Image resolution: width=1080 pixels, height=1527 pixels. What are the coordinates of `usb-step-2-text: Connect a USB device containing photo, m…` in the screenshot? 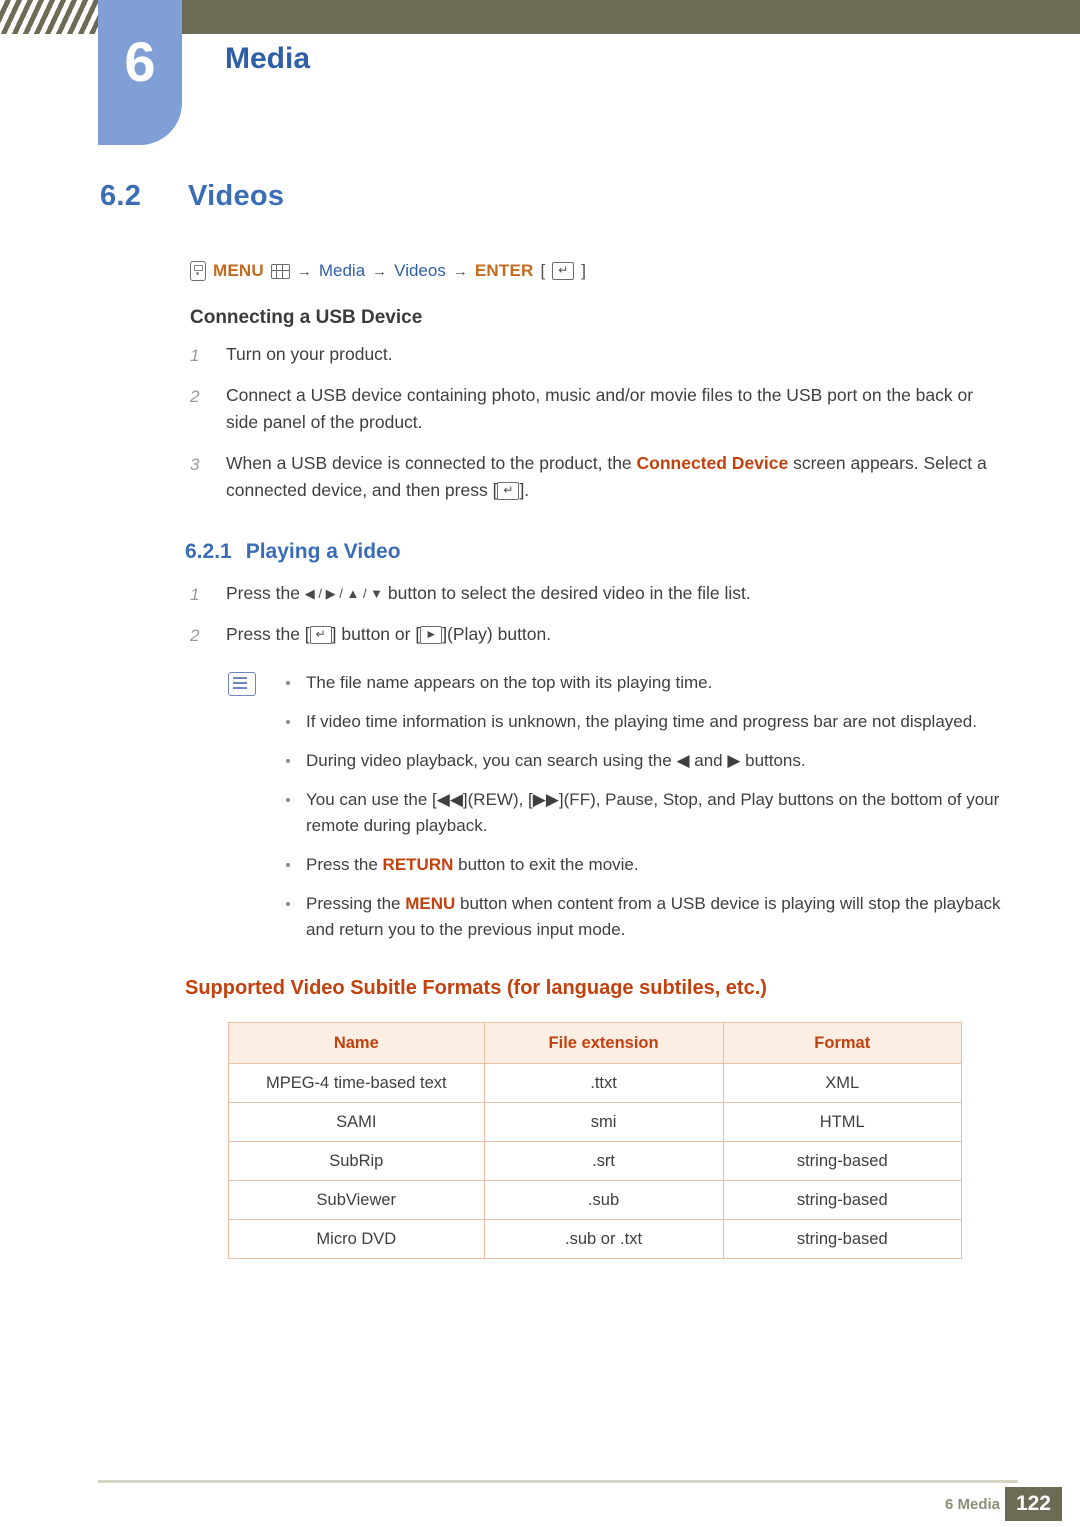 It's located at (600, 408).